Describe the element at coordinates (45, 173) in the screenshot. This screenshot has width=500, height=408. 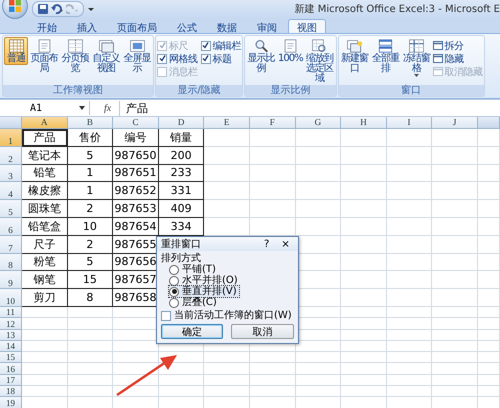
I see `table-cell: 铅笔` at that location.